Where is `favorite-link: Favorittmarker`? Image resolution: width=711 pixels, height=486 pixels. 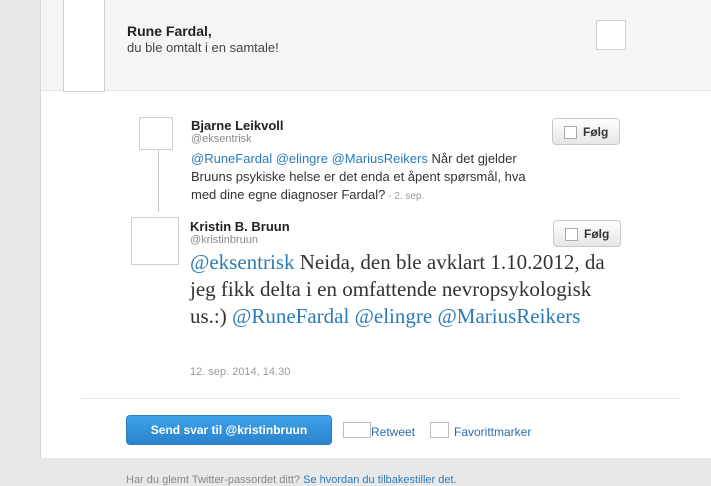
favorite-link: Favorittmarker is located at coordinates (492, 432).